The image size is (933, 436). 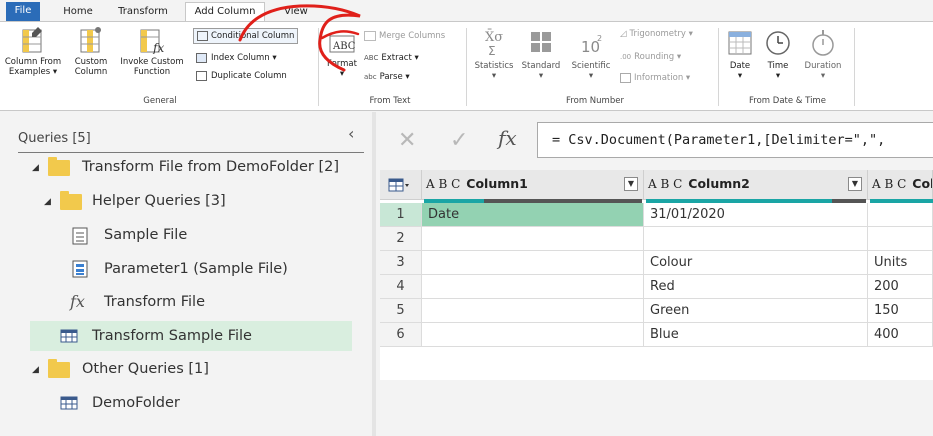 I want to click on conditional-column-label: Conditional Column, so click(x=253, y=36).